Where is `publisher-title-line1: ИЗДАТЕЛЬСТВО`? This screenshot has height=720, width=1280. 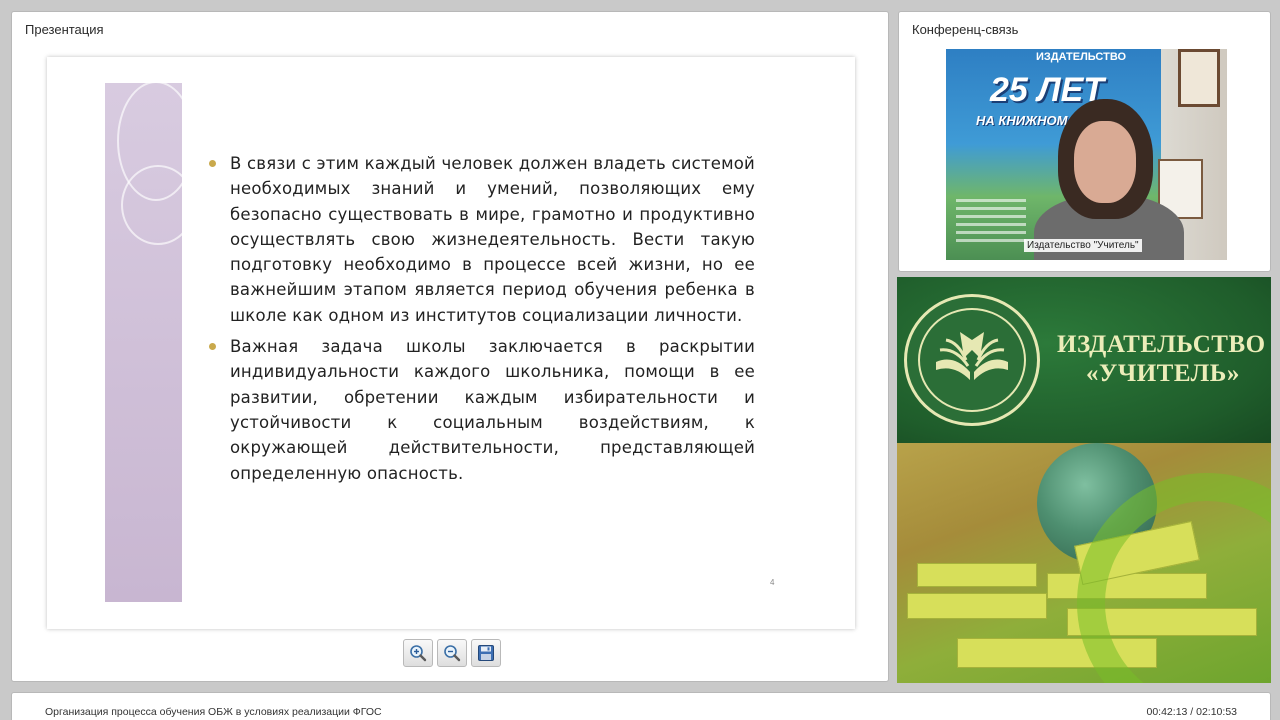
publisher-title-line1: ИЗДАТЕЛЬСТВО is located at coordinates (1161, 344).